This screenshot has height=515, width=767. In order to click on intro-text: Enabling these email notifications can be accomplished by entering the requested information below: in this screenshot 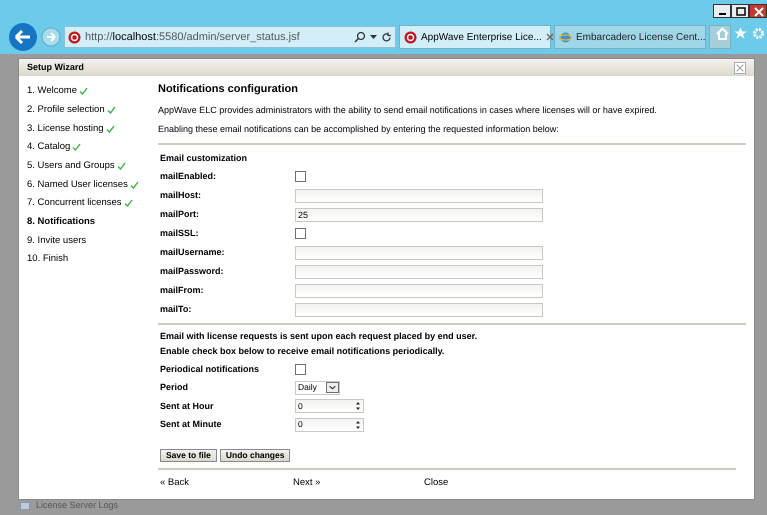, I will do `click(359, 129)`.